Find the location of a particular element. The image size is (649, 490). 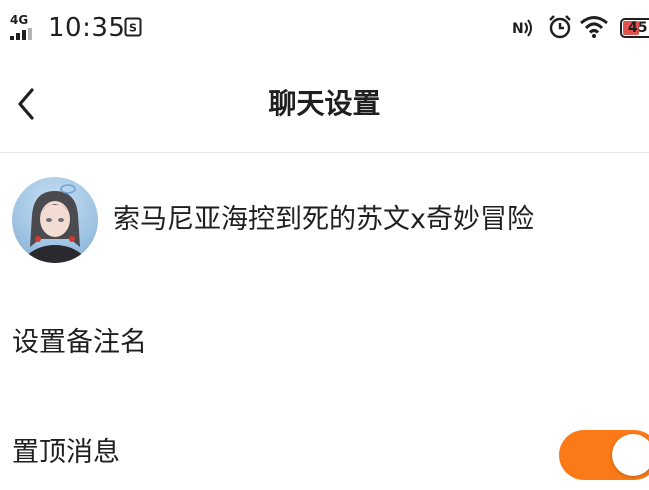

network-type: 4G is located at coordinates (19, 20).